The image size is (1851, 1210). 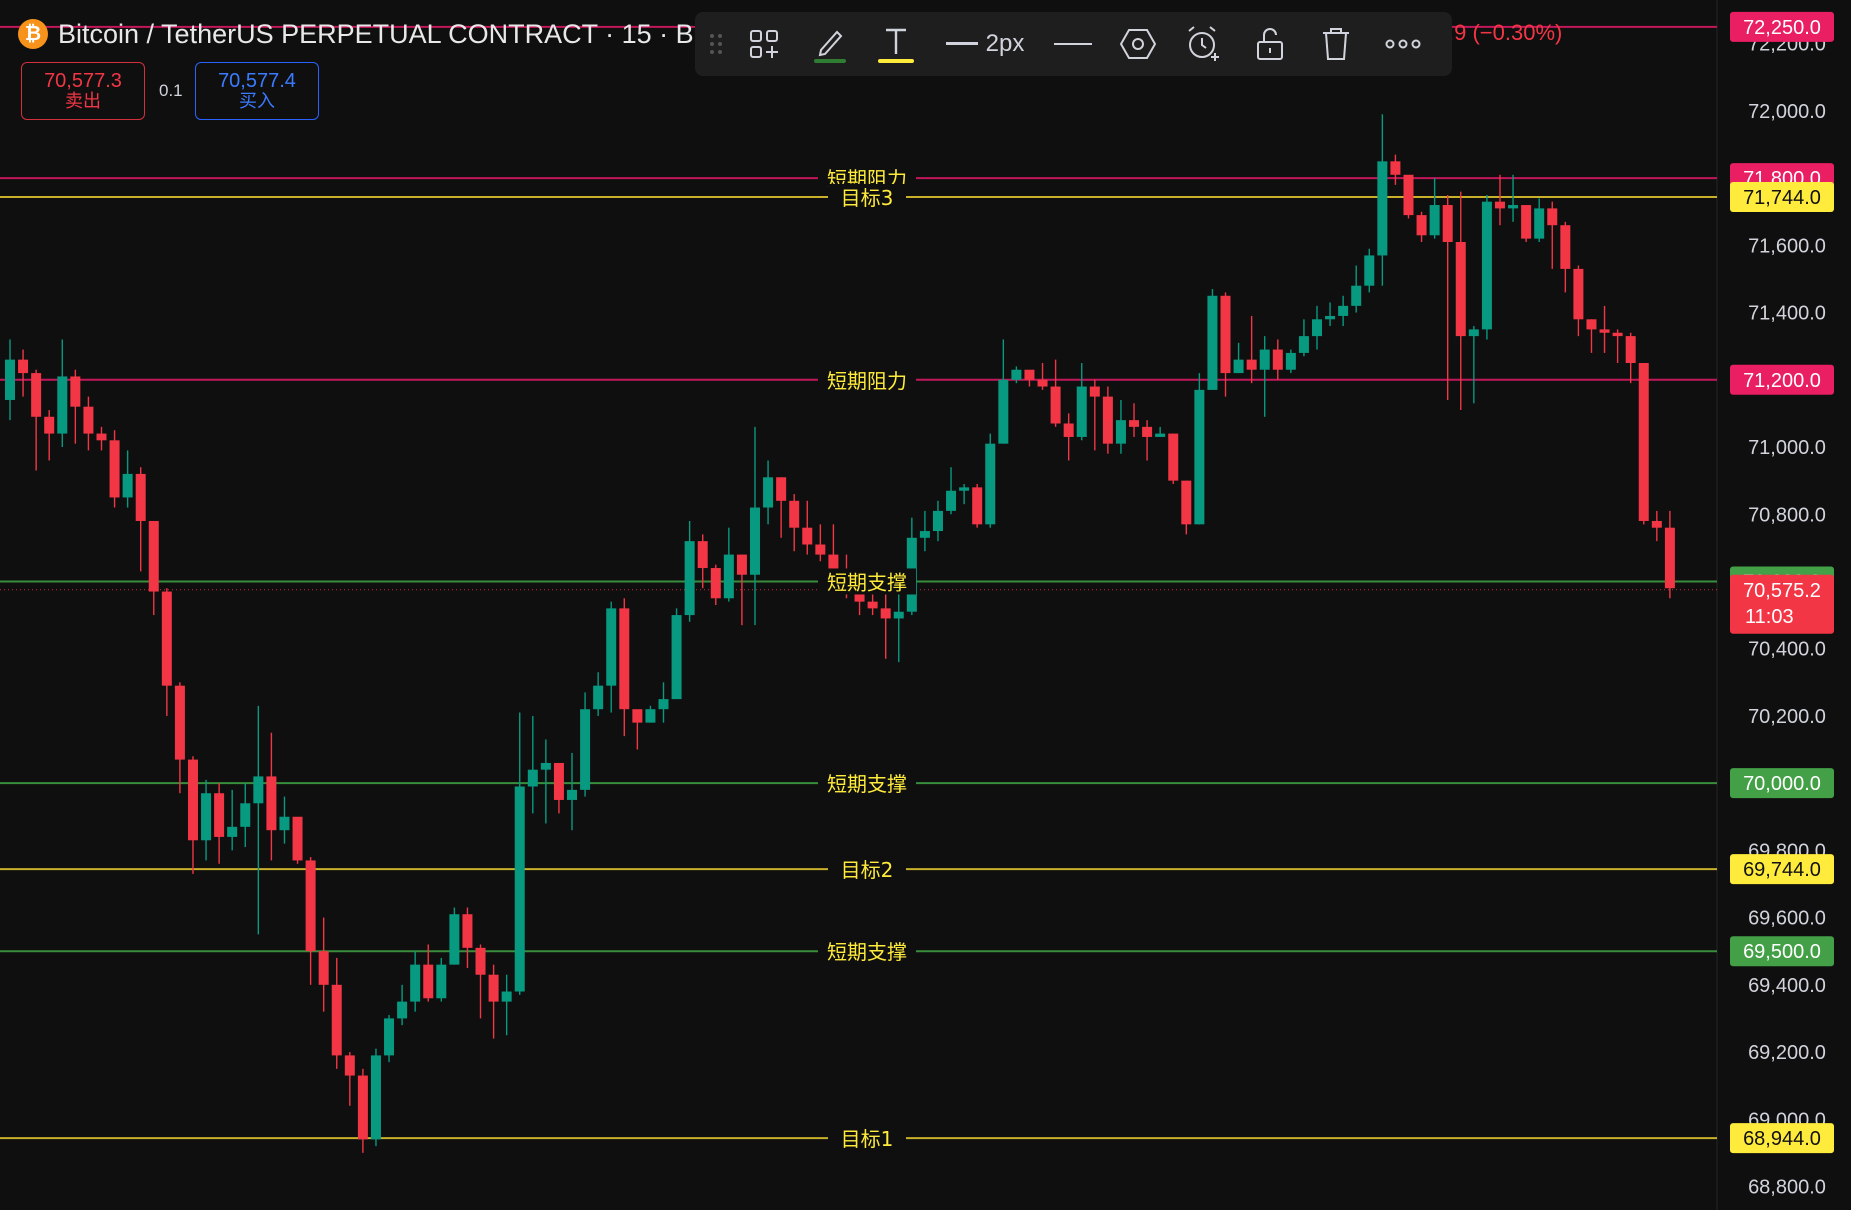 I want to click on axis-tick-label: 69,200.0, so click(x=1787, y=1053).